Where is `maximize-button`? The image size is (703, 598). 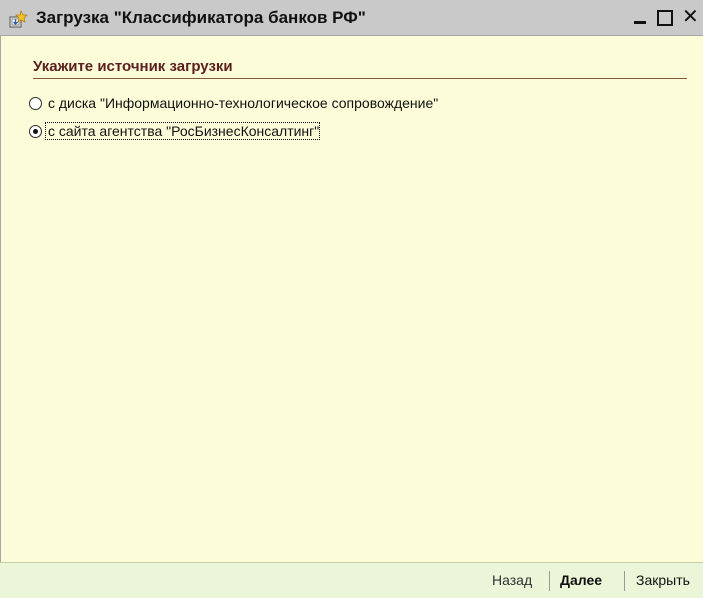 maximize-button is located at coordinates (665, 17).